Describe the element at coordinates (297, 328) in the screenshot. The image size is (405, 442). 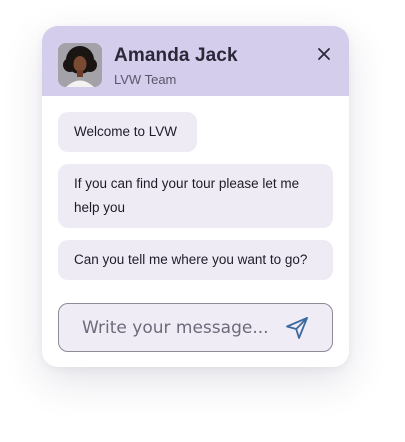
I see `send-icon` at that location.